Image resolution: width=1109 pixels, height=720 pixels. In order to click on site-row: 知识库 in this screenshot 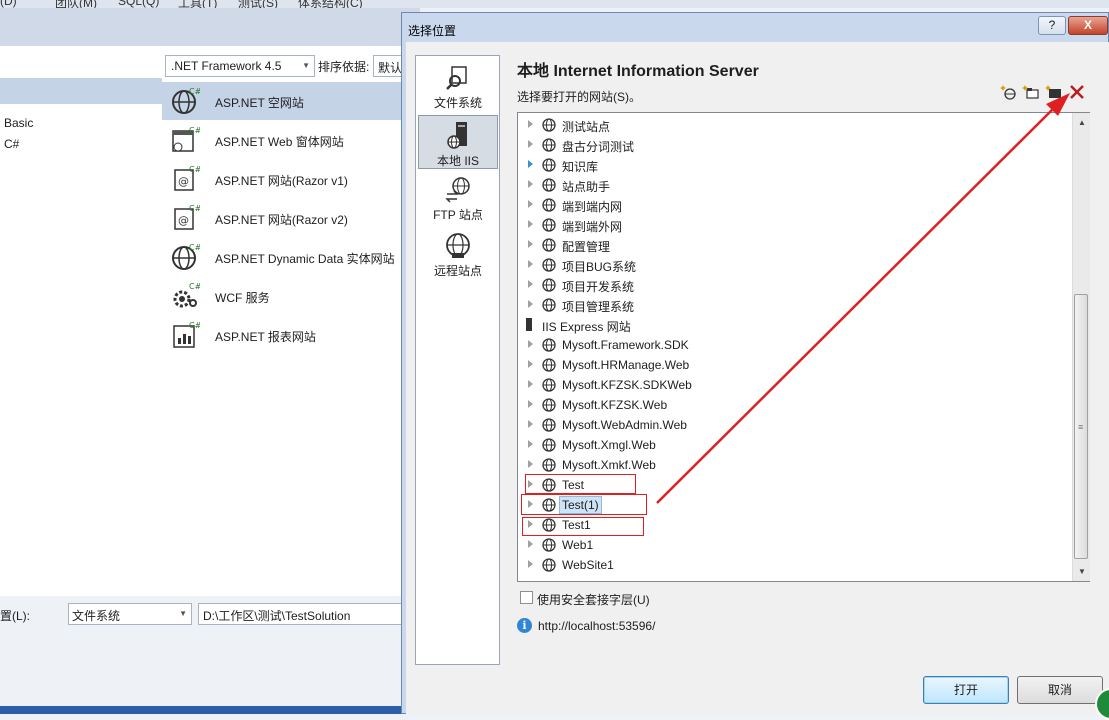, I will do `click(793, 165)`.